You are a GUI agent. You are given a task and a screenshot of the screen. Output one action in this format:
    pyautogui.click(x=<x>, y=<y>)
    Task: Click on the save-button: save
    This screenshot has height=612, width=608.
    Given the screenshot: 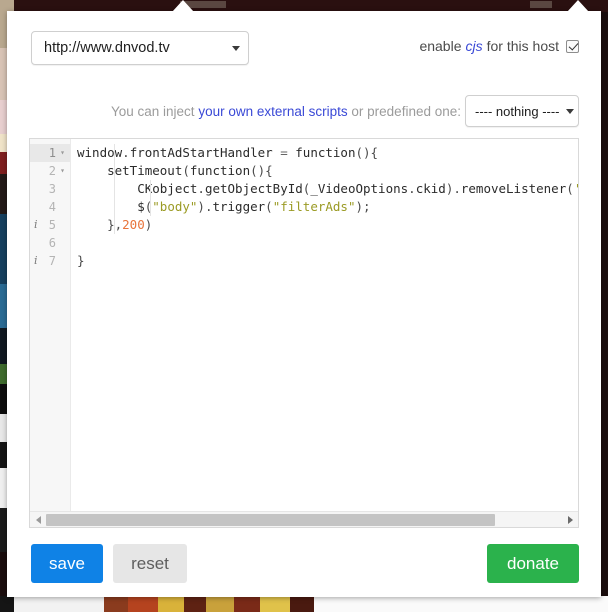 What is the action you would take?
    pyautogui.click(x=67, y=563)
    